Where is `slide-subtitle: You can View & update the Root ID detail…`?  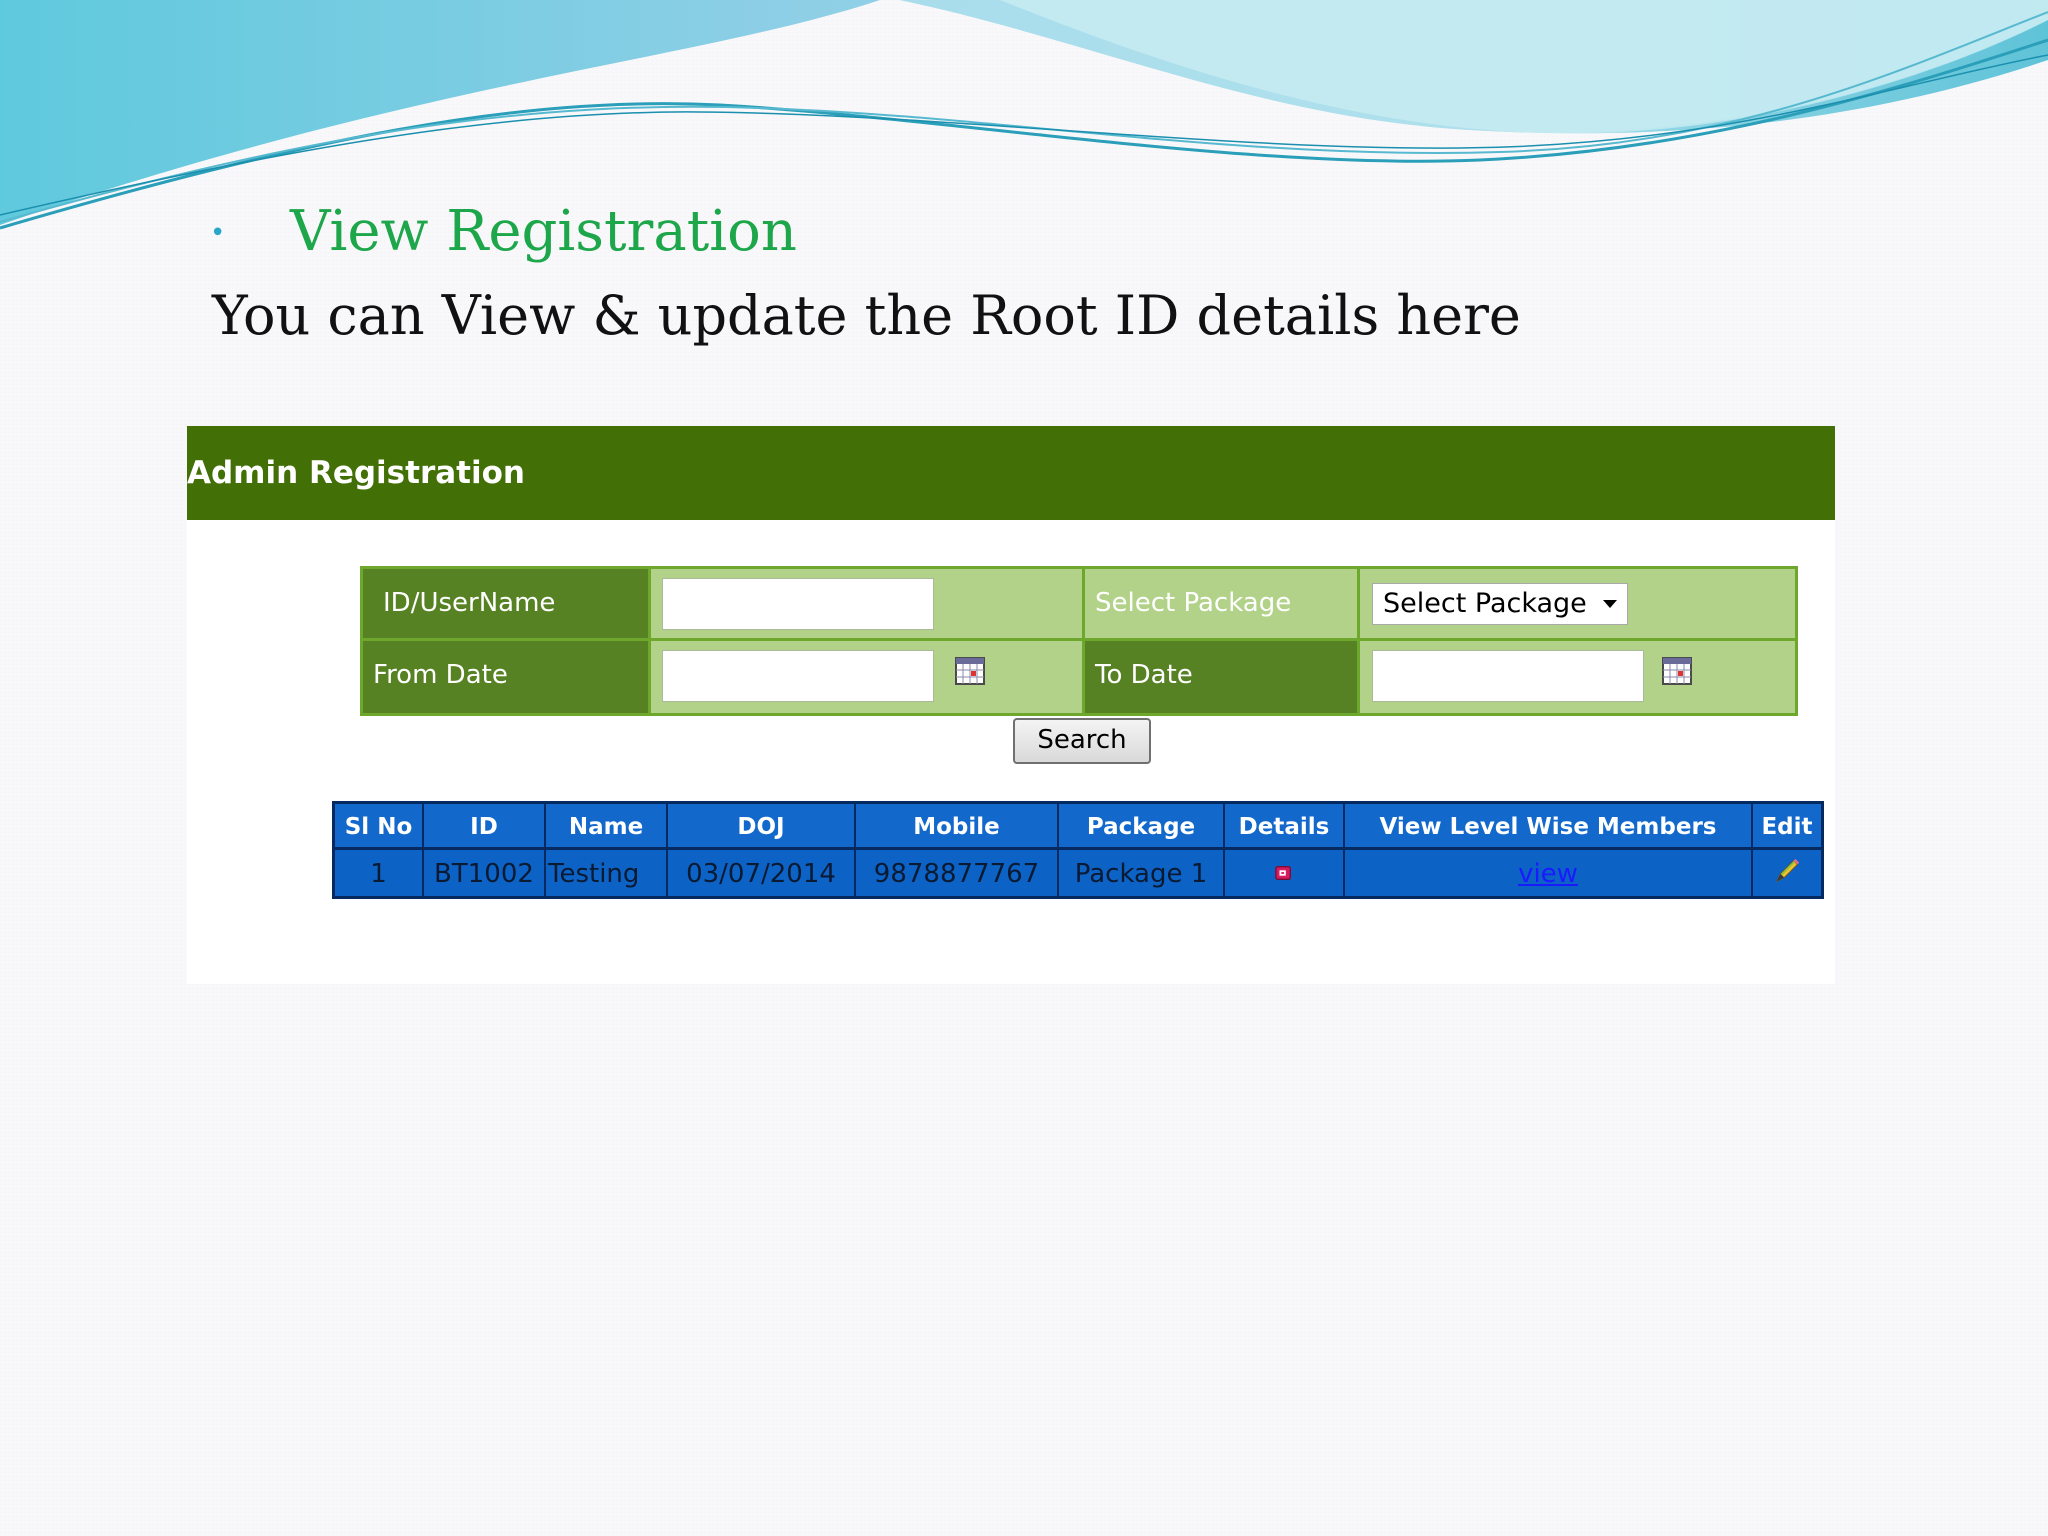
slide-subtitle: You can View & update the Root ID detail… is located at coordinates (866, 315).